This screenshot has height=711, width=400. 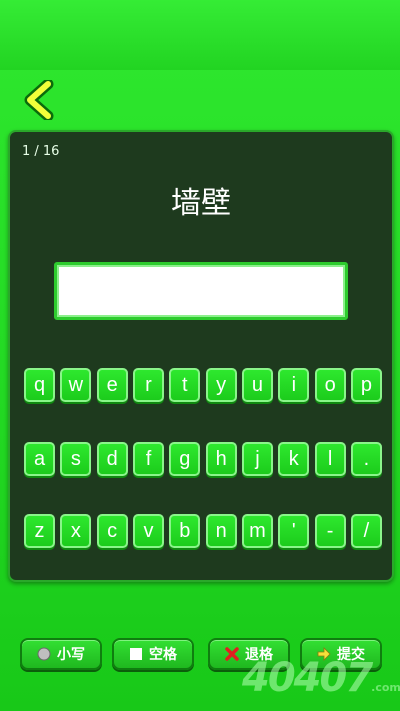 What do you see at coordinates (39, 459) in the screenshot?
I see `key-a: a` at bounding box center [39, 459].